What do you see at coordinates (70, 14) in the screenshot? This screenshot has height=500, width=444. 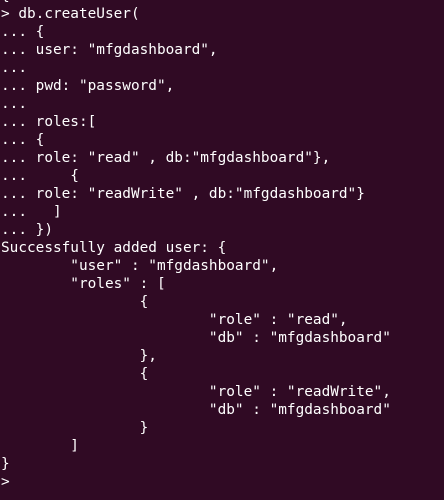 I see `command-line: > db.createUser(` at bounding box center [70, 14].